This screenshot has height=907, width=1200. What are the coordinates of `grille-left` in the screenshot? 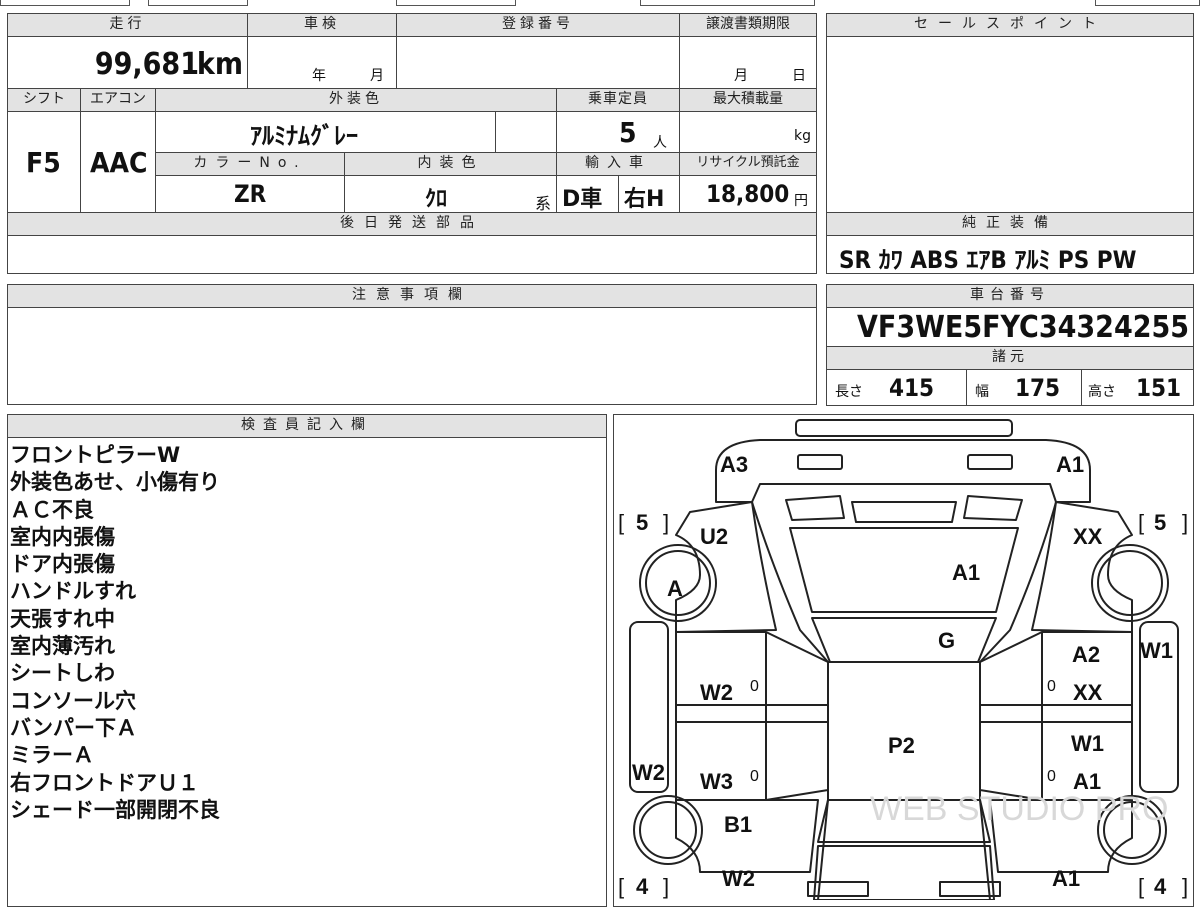 It's located at (815, 508).